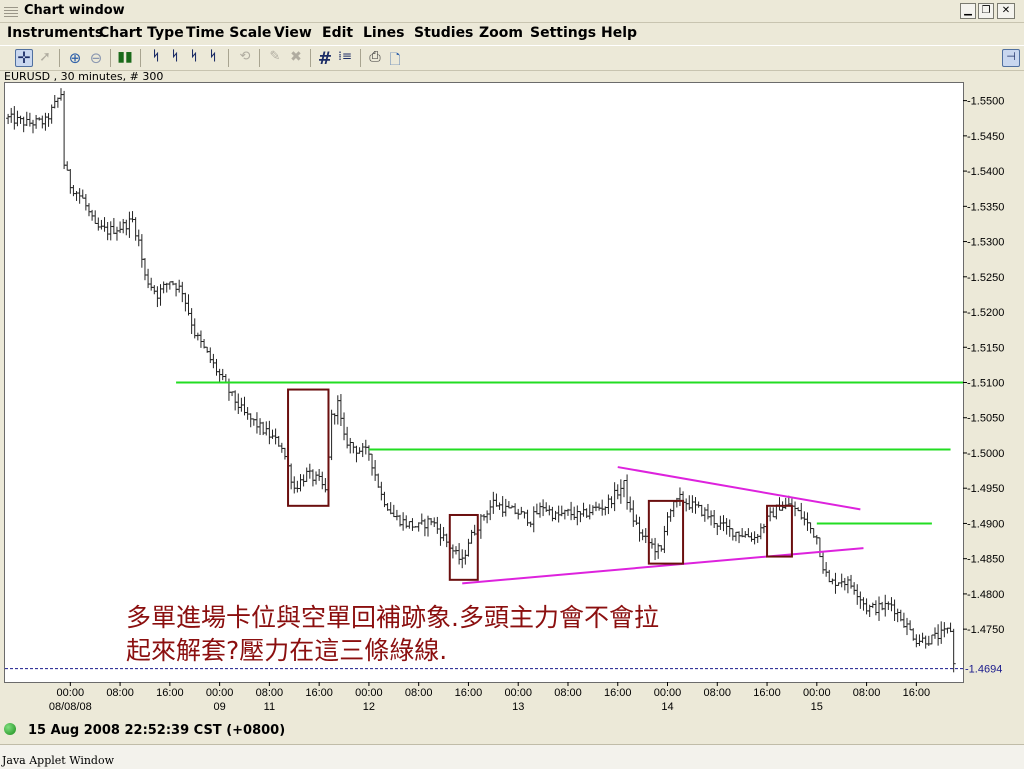 The width and height of the screenshot is (1024, 769). What do you see at coordinates (219, 707) in the screenshot?
I see `date-tick-label: 09` at bounding box center [219, 707].